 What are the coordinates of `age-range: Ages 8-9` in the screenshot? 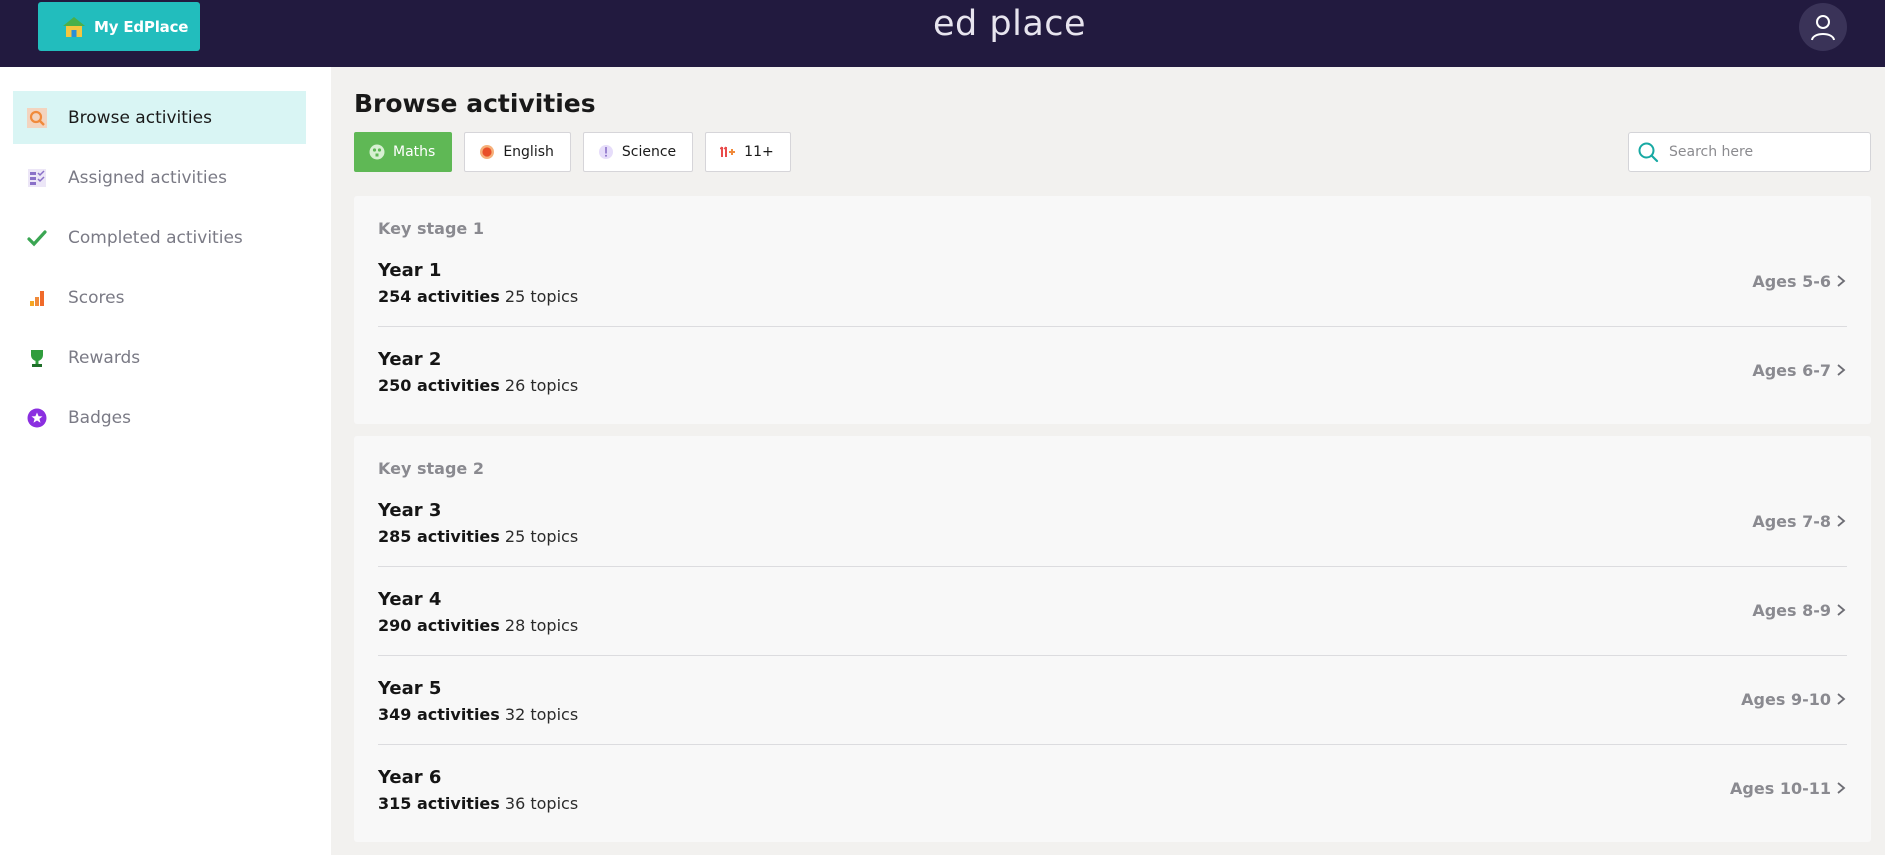 It's located at (1791, 610).